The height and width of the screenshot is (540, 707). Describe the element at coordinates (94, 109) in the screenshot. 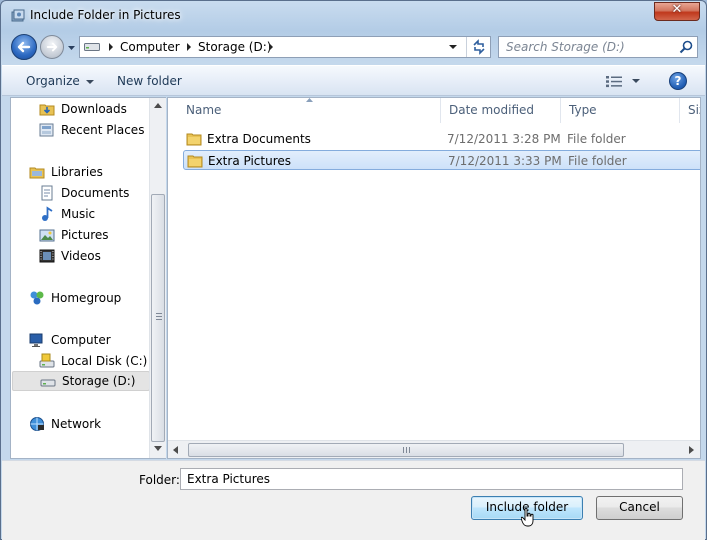

I see `nav-label: Downloads` at that location.